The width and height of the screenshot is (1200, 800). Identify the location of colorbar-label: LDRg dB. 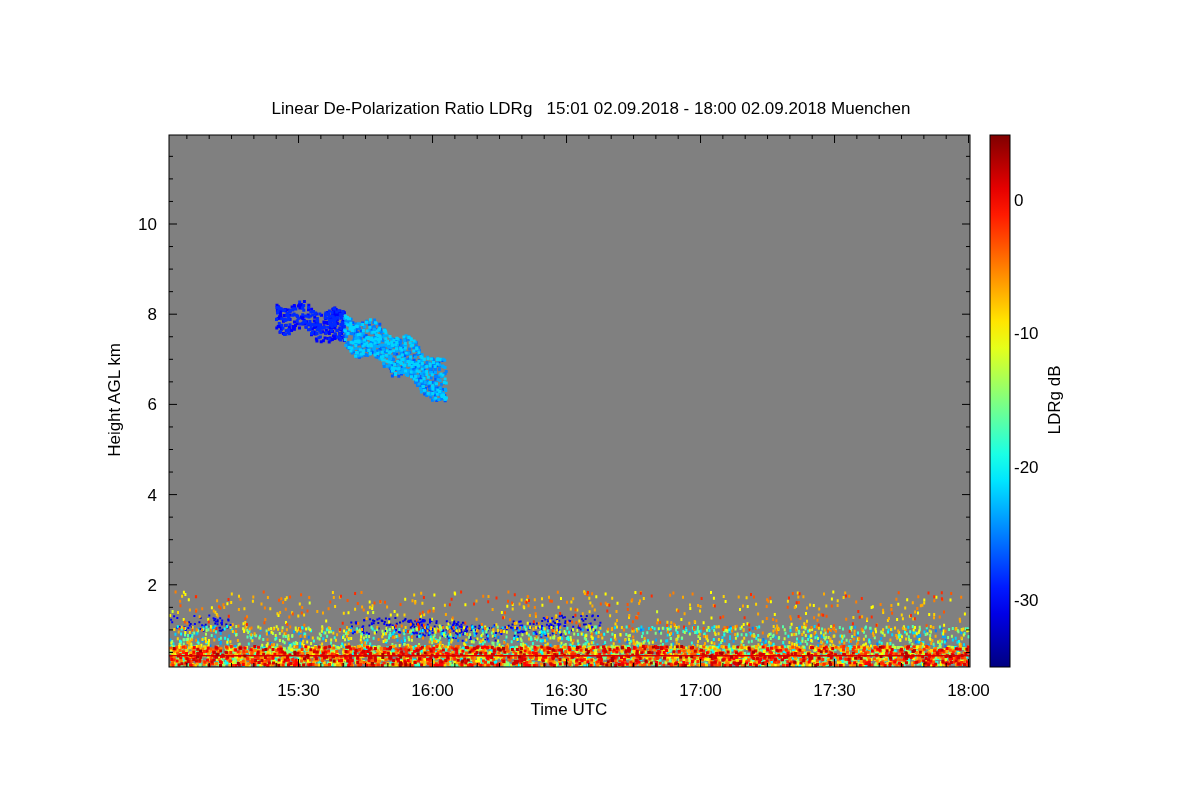
(1054, 400).